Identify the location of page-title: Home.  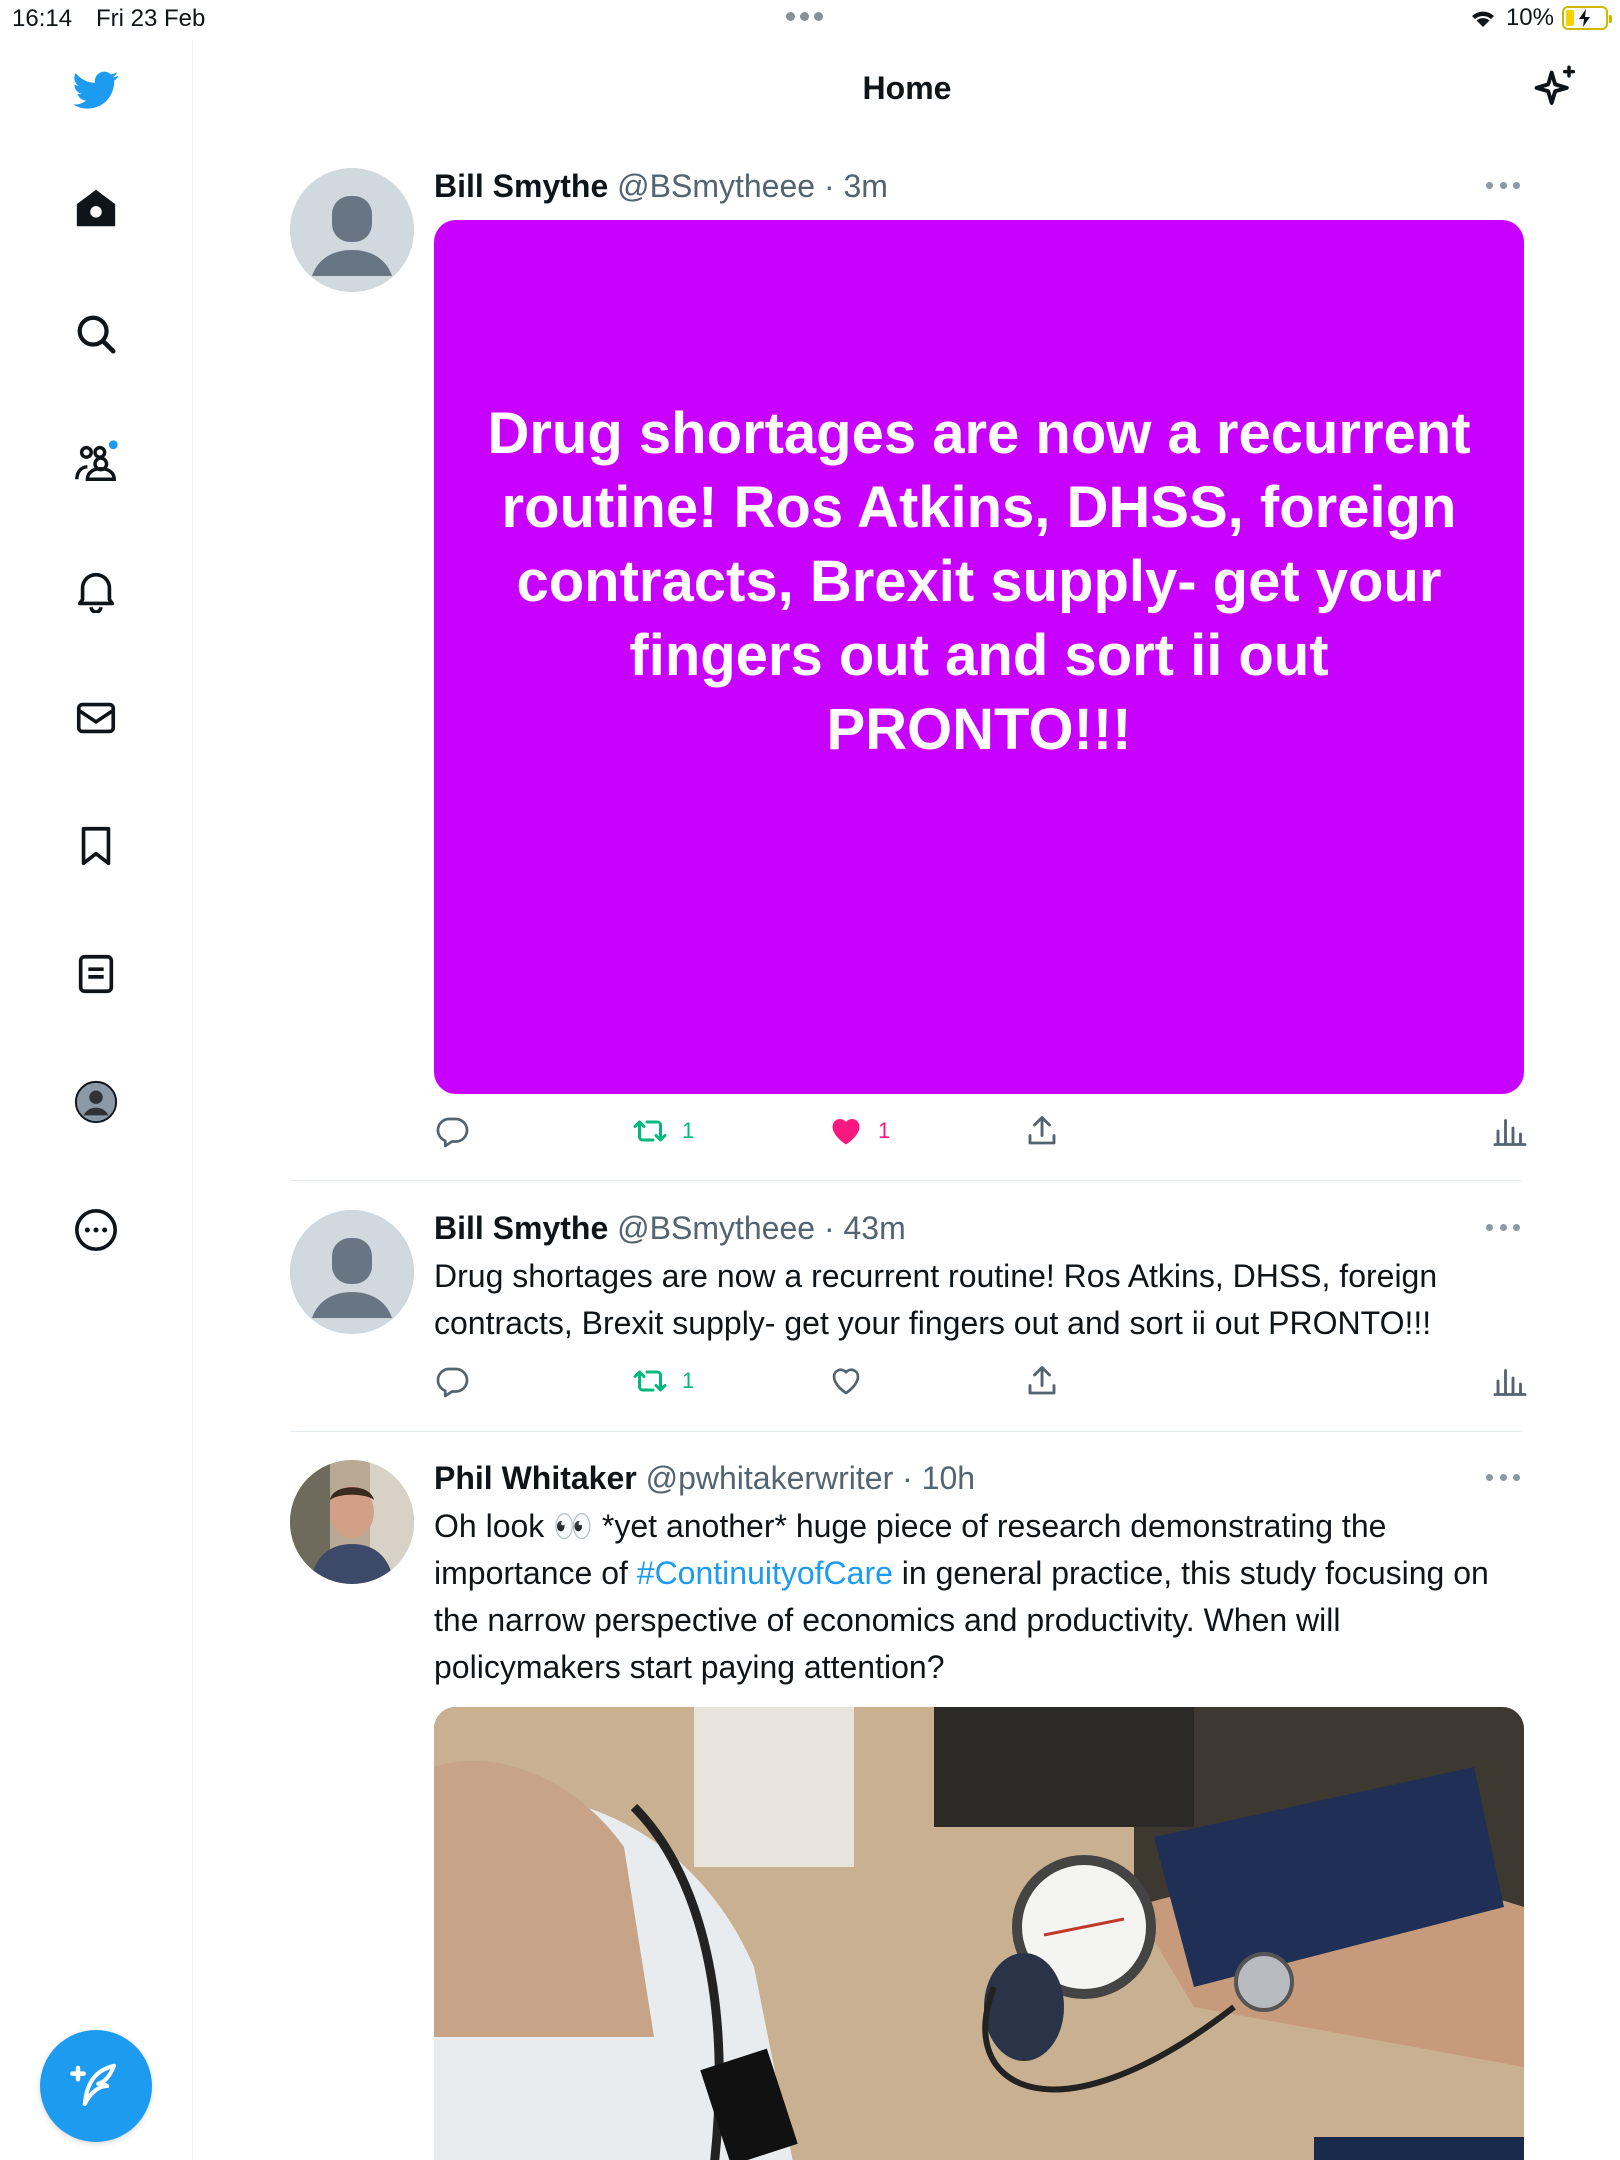
(907, 88).